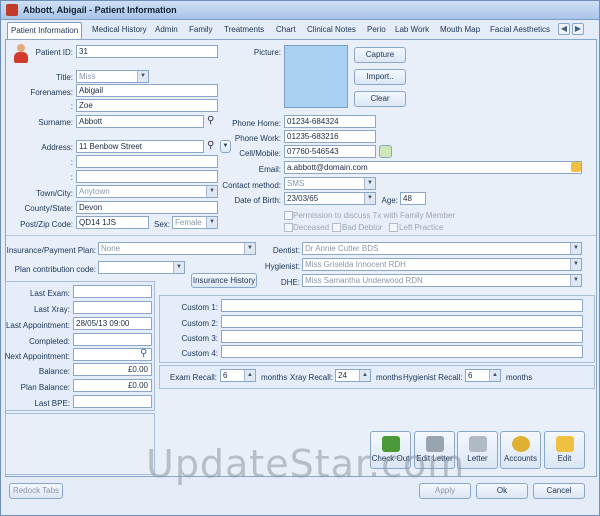  Describe the element at coordinates (402, 336) in the screenshot. I see `custom3-field` at that location.